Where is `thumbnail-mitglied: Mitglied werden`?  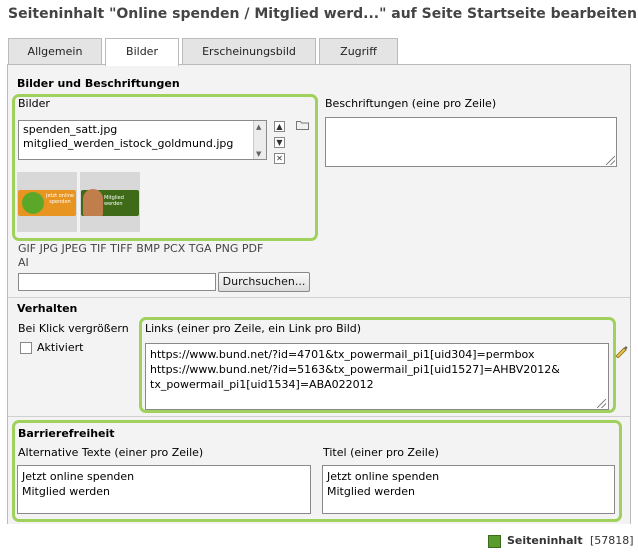 thumbnail-mitglied: Mitglied werden is located at coordinates (110, 202).